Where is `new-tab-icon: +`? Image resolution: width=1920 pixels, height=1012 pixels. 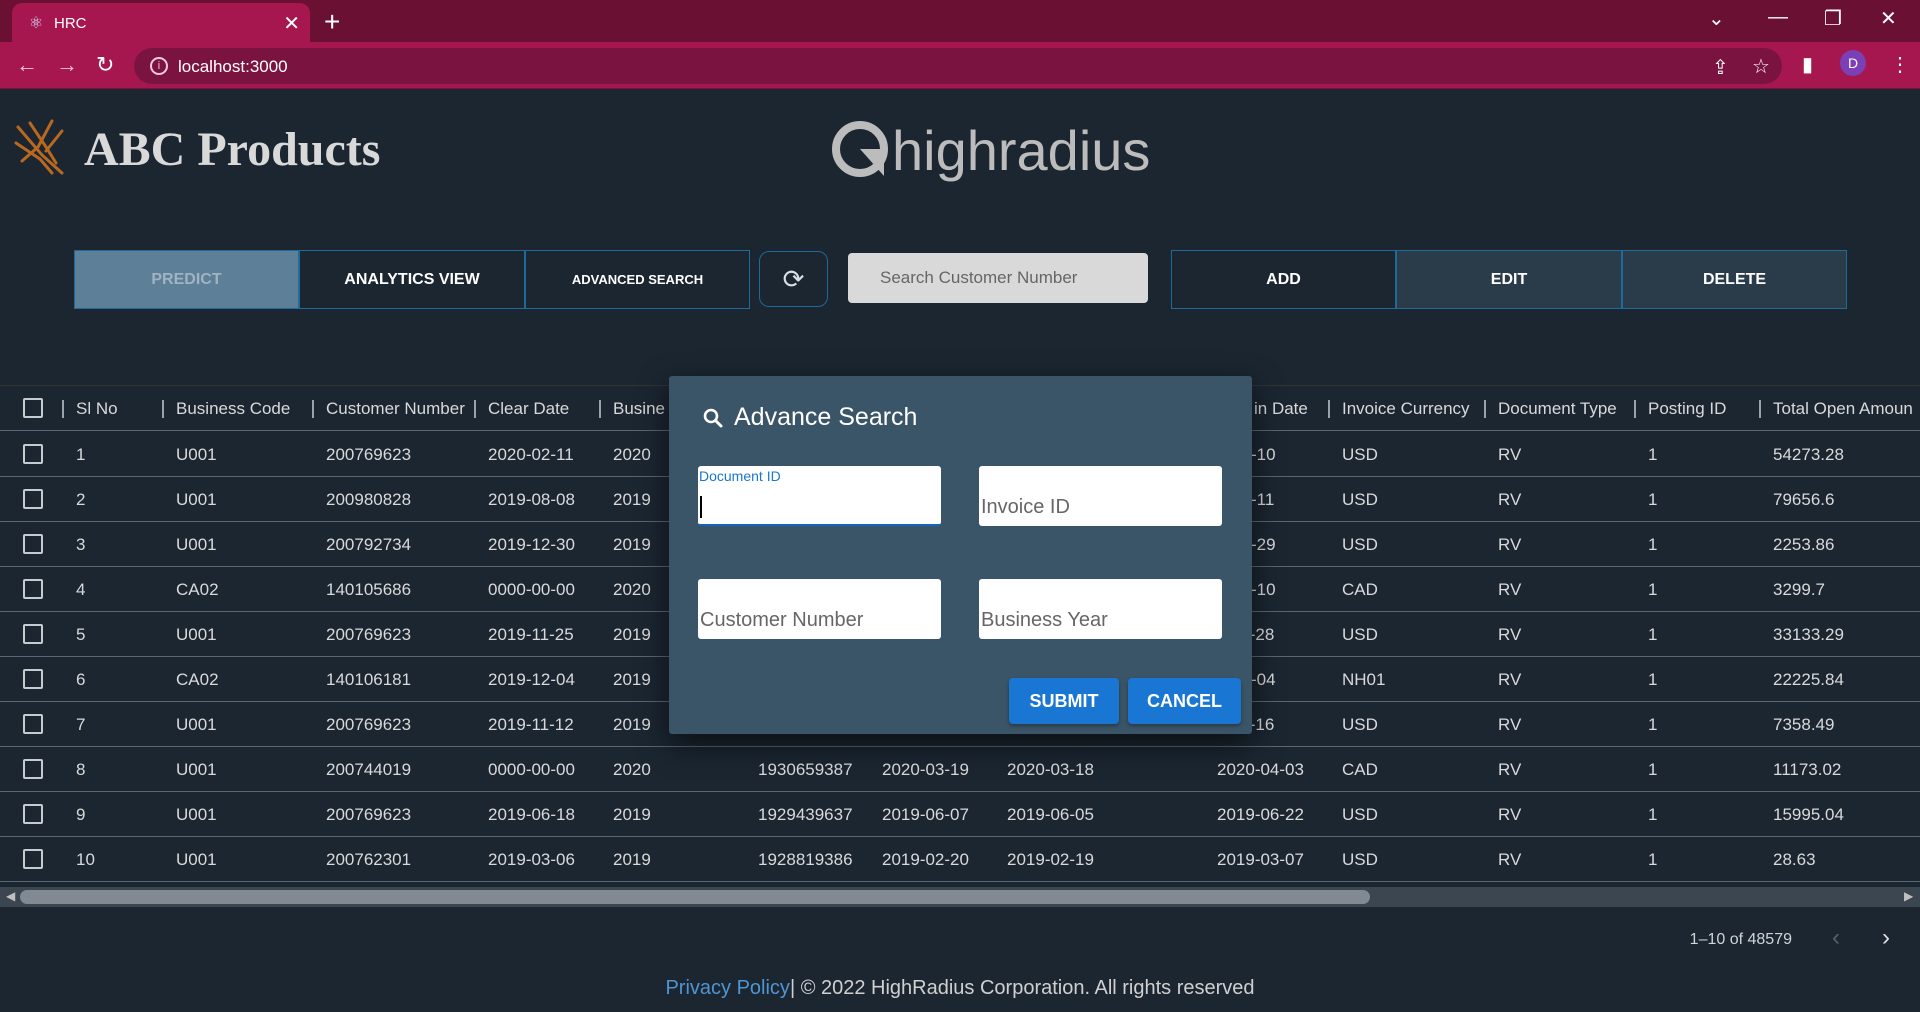 new-tab-icon: + is located at coordinates (332, 22).